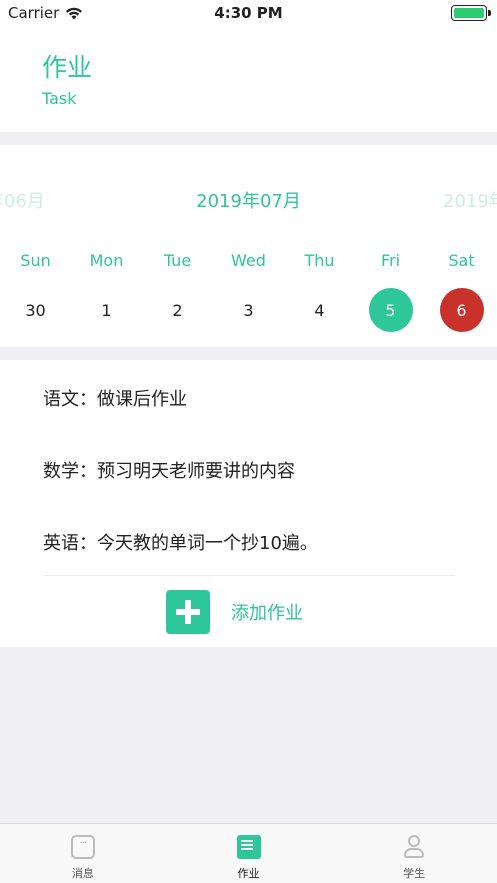  I want to click on status-bar: Carrier 4:30 PM, so click(248, 13).